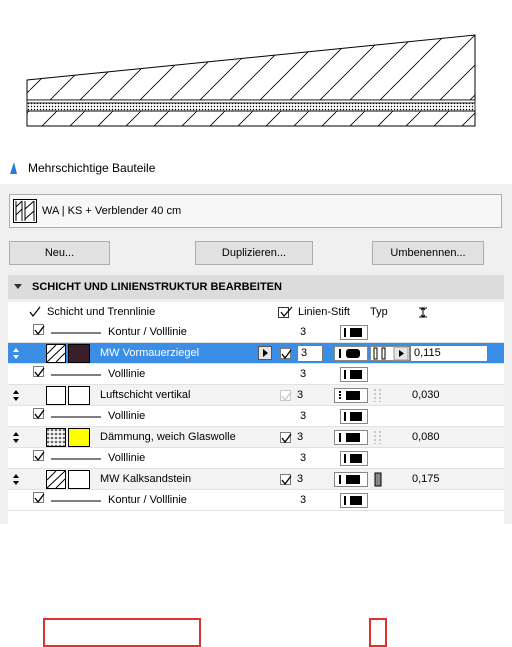 This screenshot has height=647, width=512. I want to click on finish-type-icon, so click(390, 353).